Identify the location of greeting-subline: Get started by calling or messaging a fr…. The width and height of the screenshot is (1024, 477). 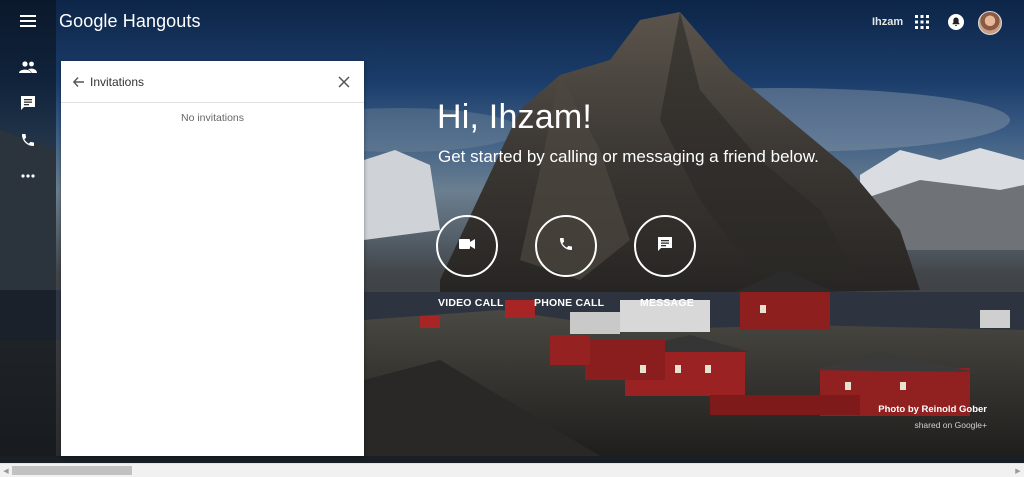
(628, 156).